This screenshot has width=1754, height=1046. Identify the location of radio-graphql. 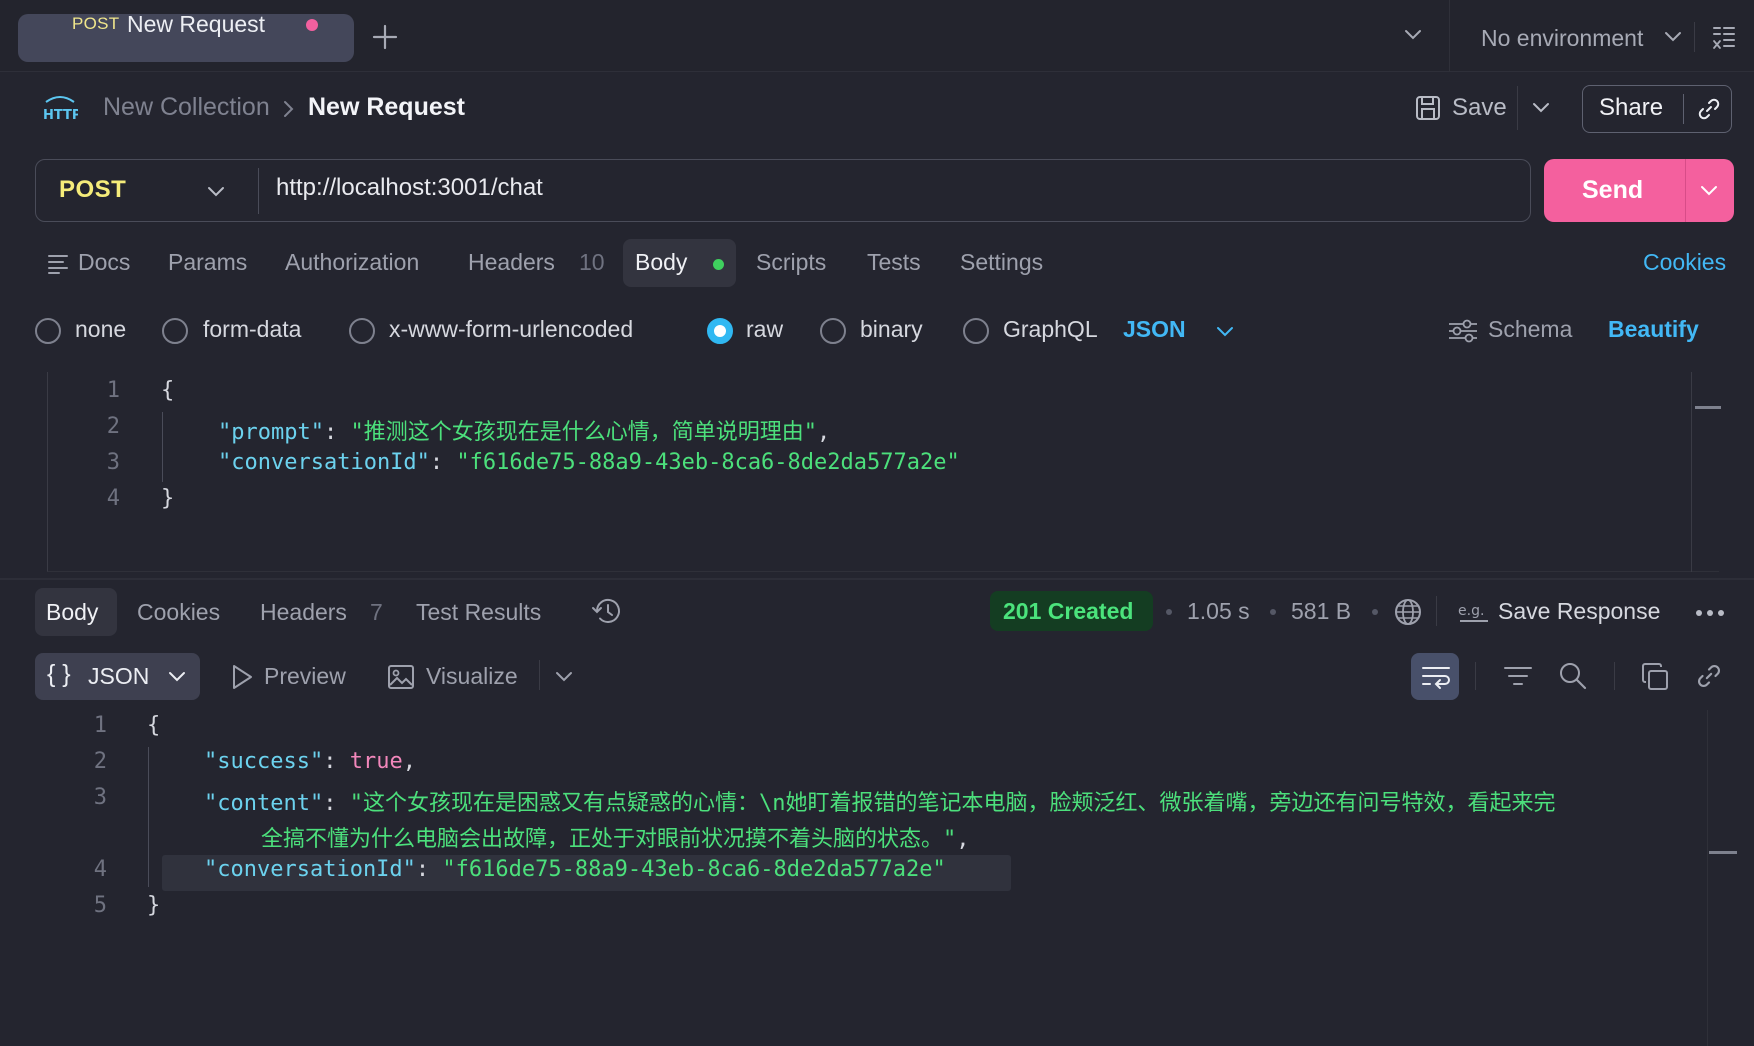
(976, 331).